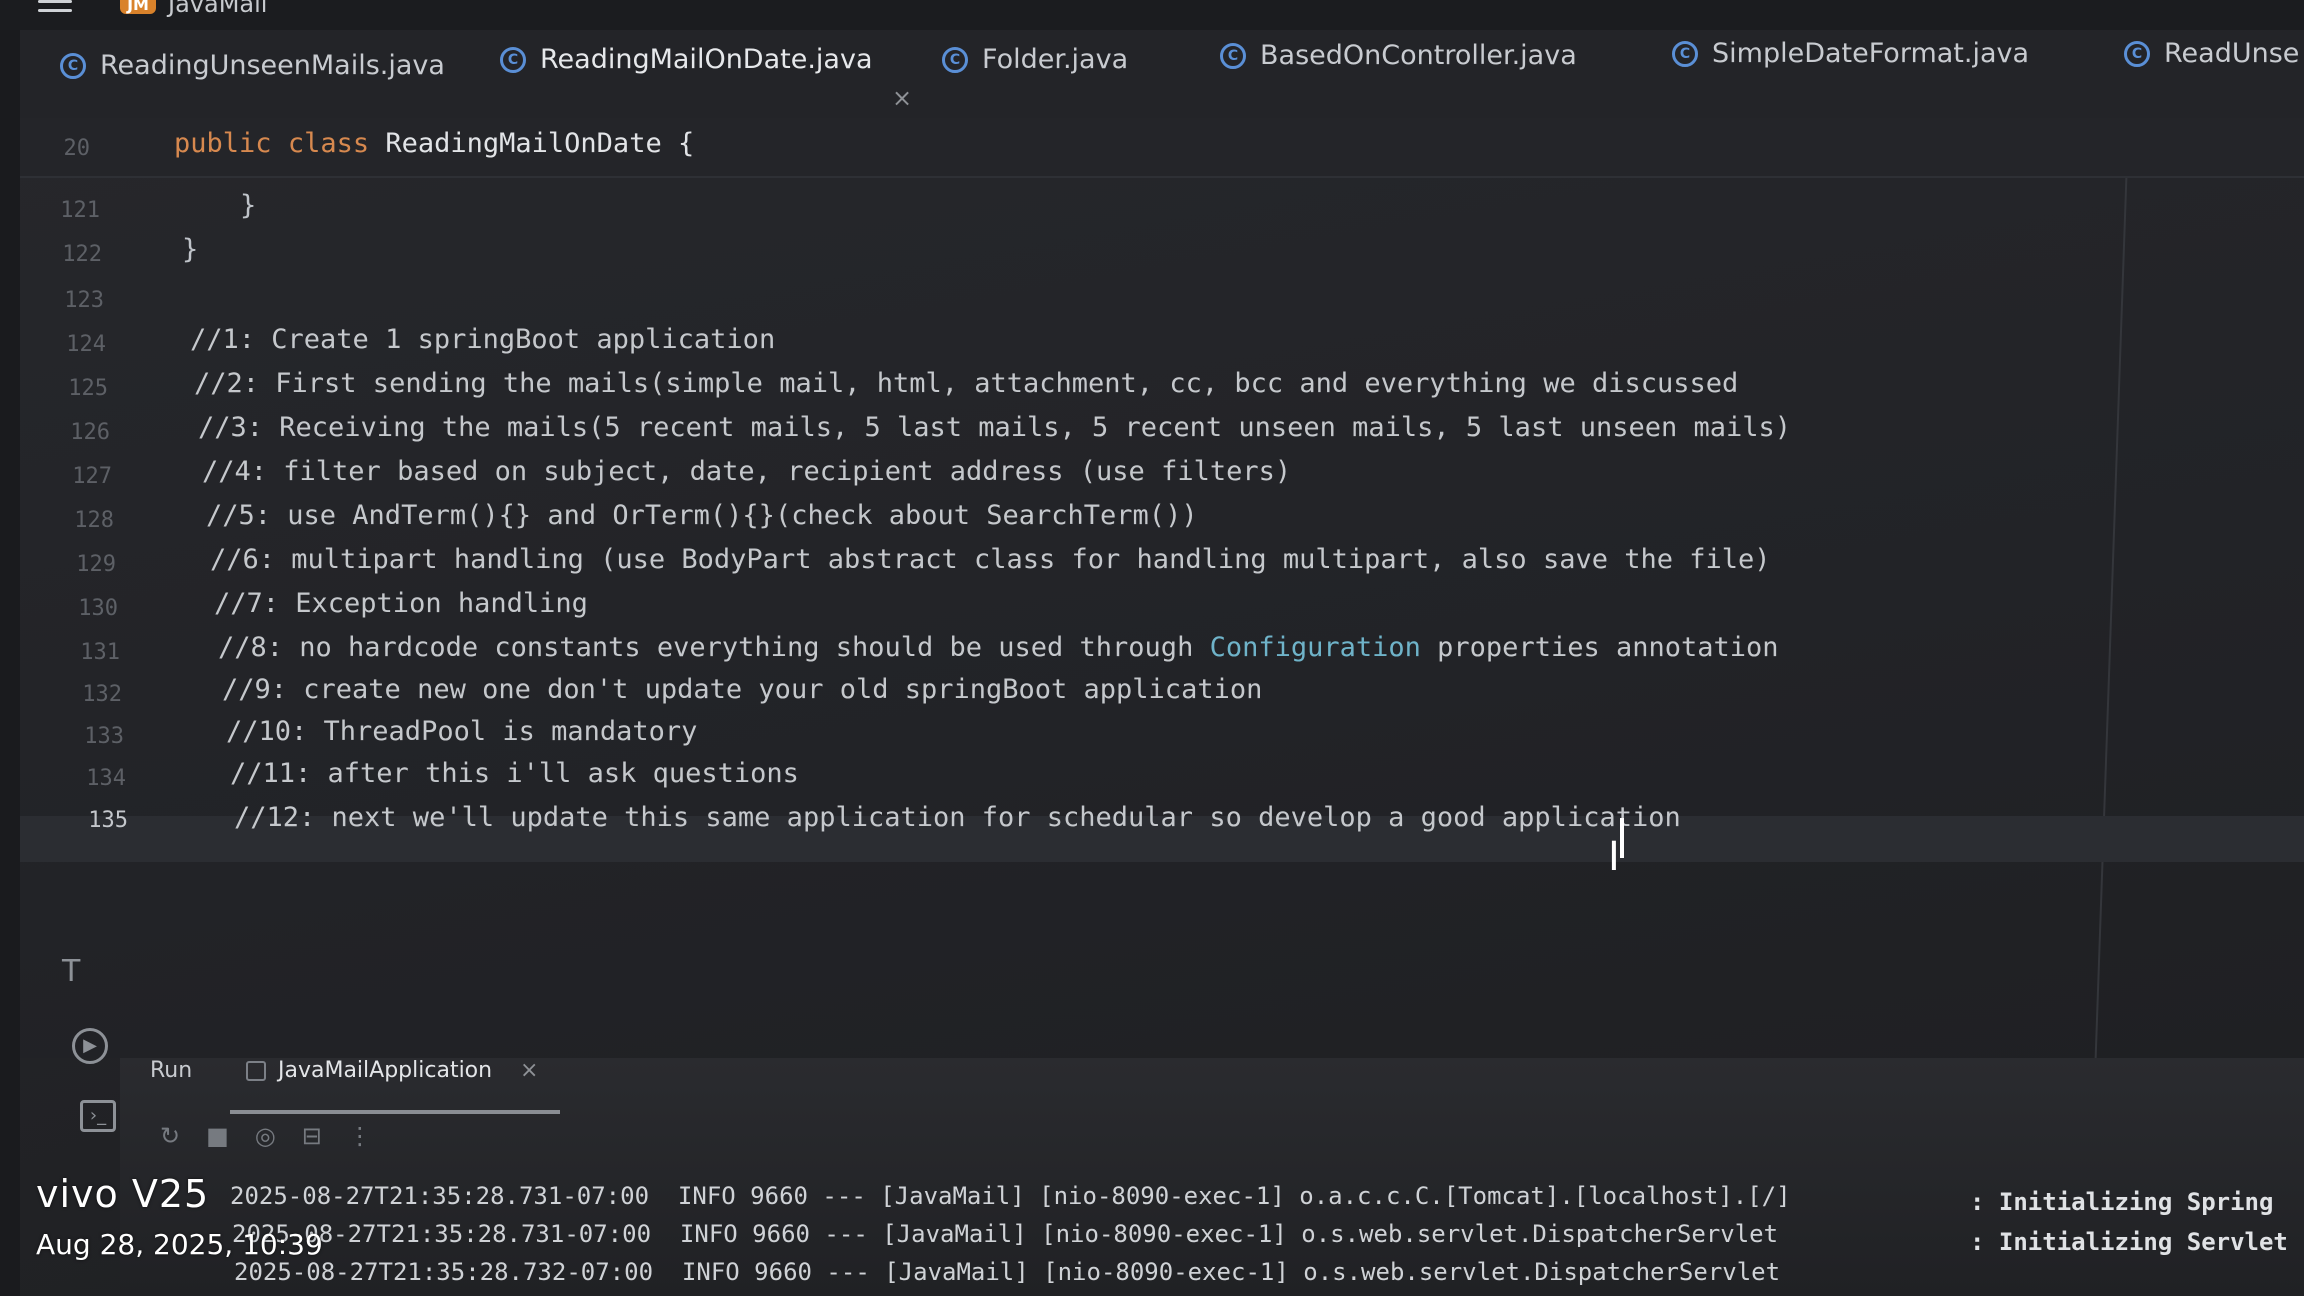 This screenshot has height=1296, width=2304. Describe the element at coordinates (10, 663) in the screenshot. I see `left-tool-strip` at that location.